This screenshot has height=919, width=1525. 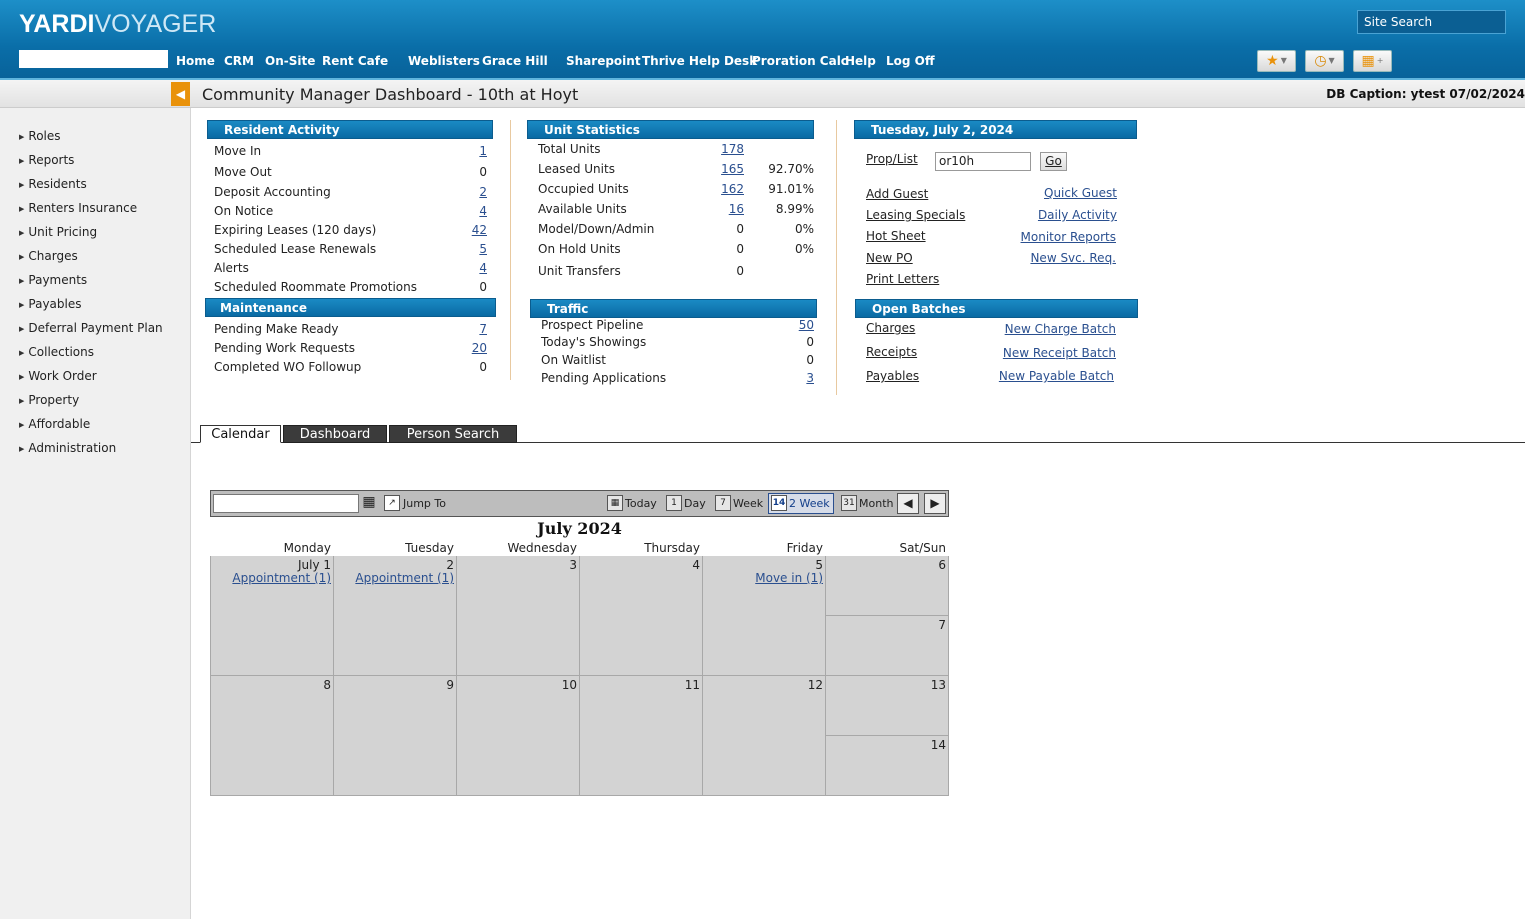 What do you see at coordinates (1060, 329) in the screenshot?
I see `new-charge-batch-link: New Charge Batch` at bounding box center [1060, 329].